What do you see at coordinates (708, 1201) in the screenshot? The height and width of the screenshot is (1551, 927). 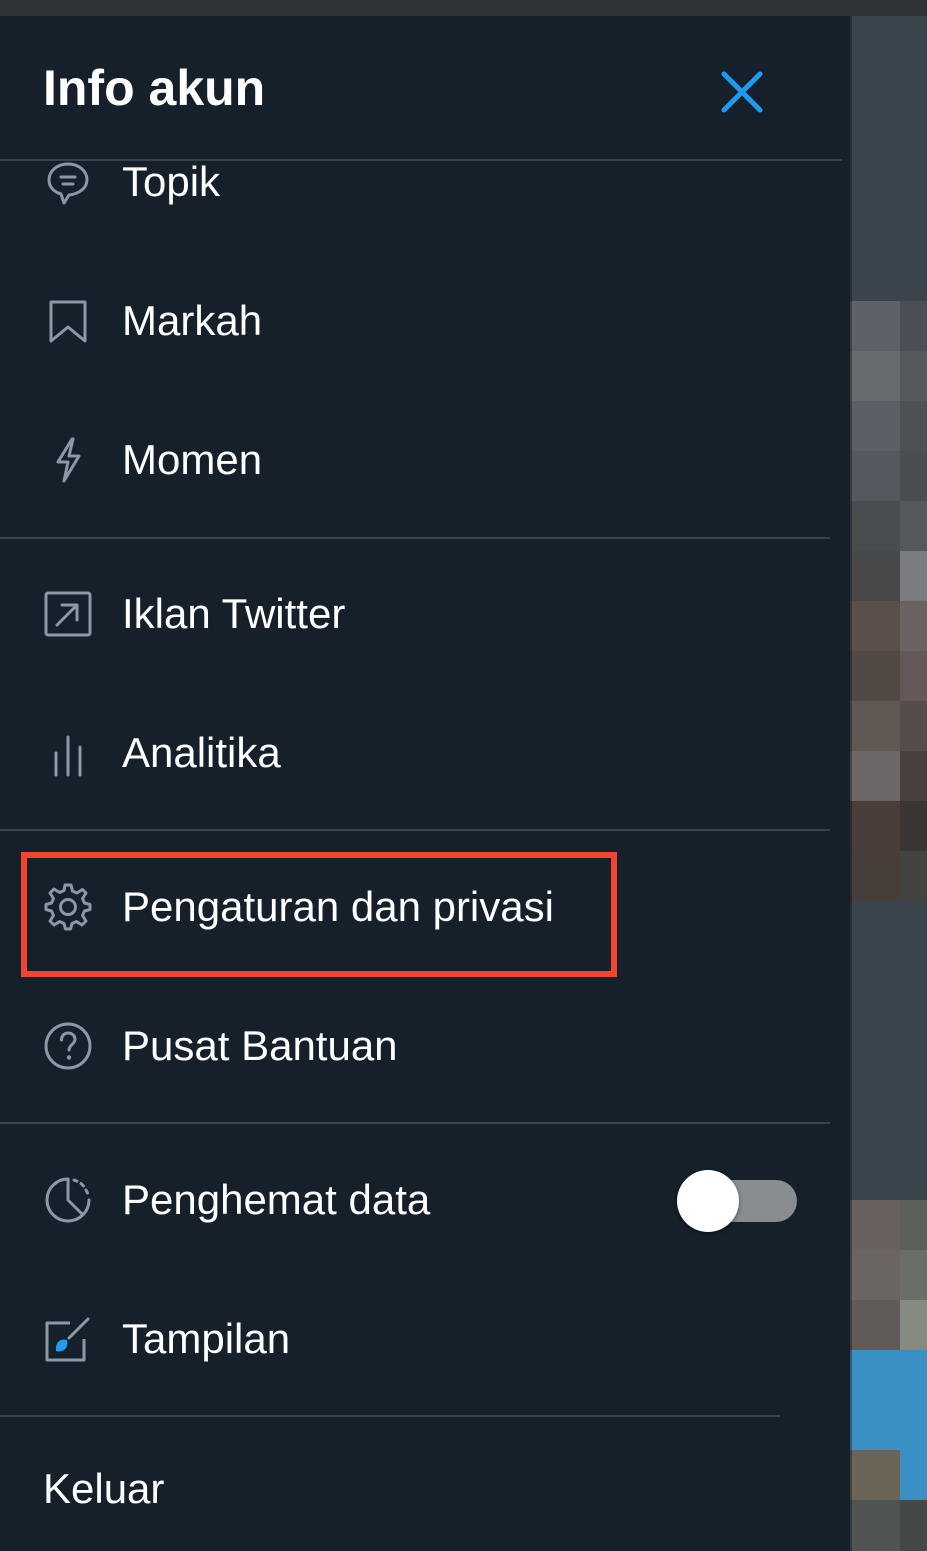 I see `toggle-knob` at bounding box center [708, 1201].